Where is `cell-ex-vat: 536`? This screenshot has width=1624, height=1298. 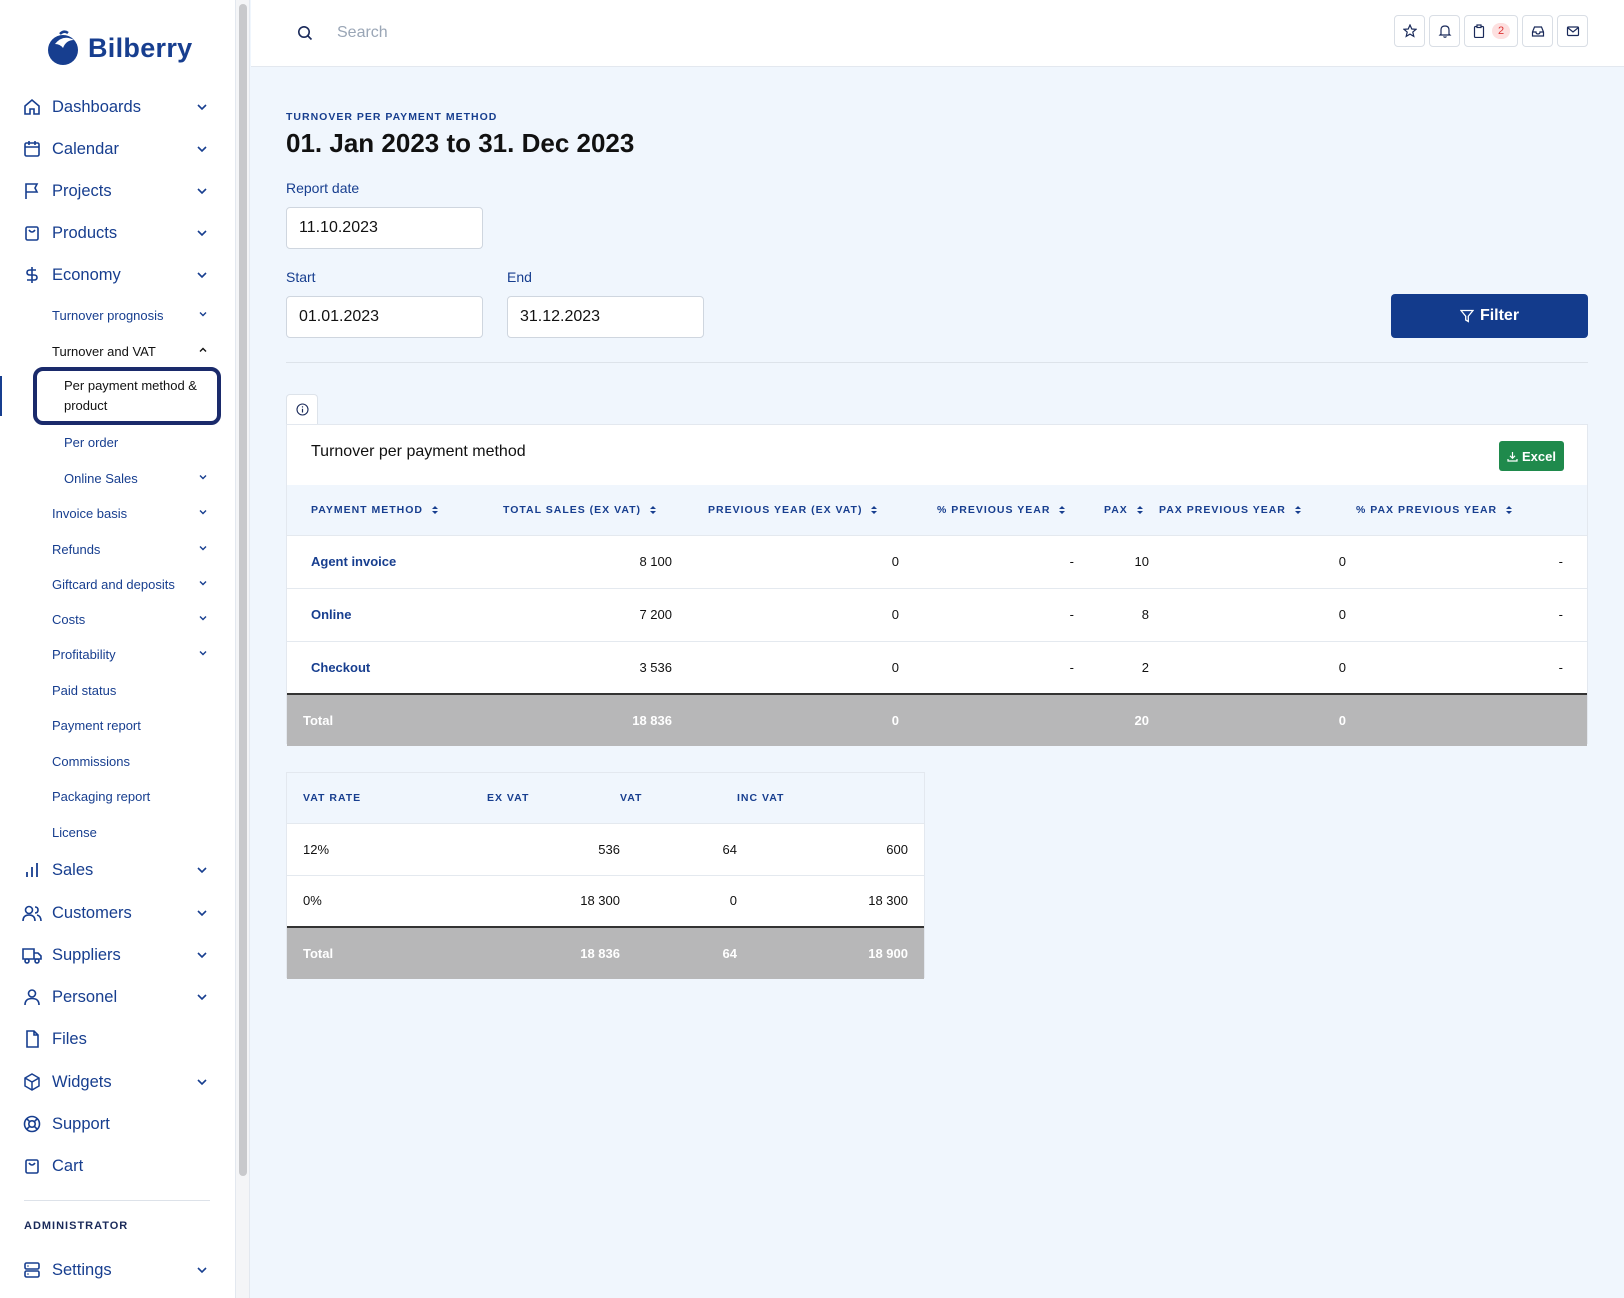 cell-ex-vat: 536 is located at coordinates (553, 848).